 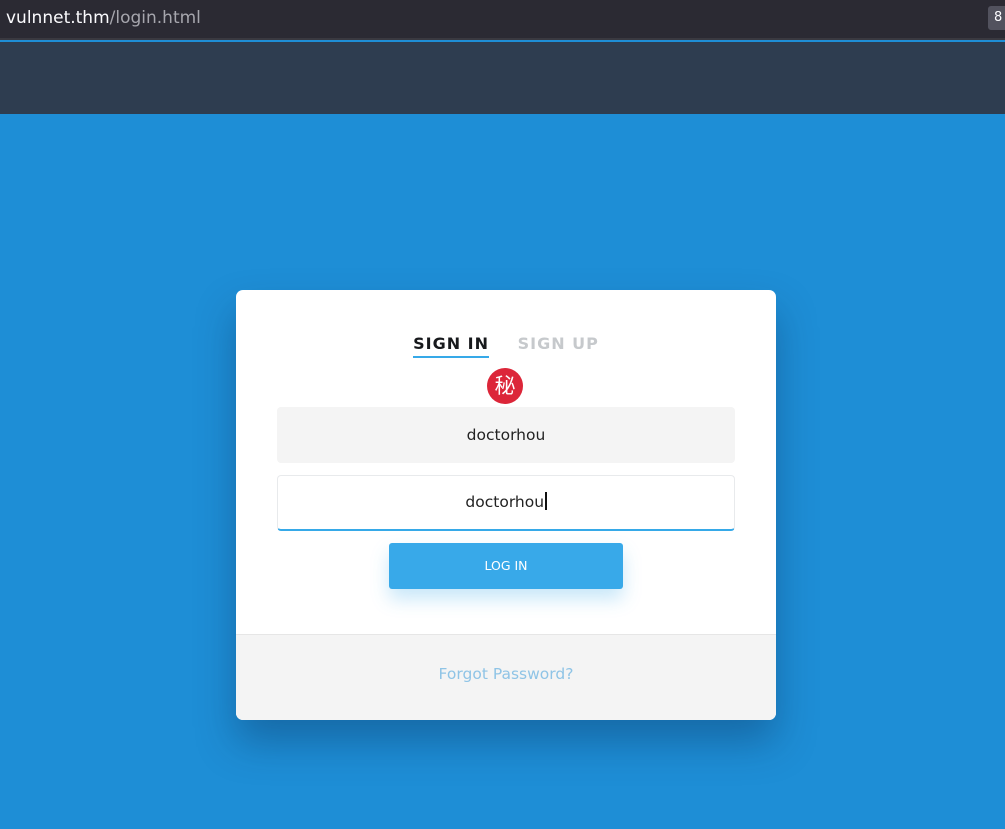 I want to click on secret-logo-icon: 秘, so click(x=505, y=386).